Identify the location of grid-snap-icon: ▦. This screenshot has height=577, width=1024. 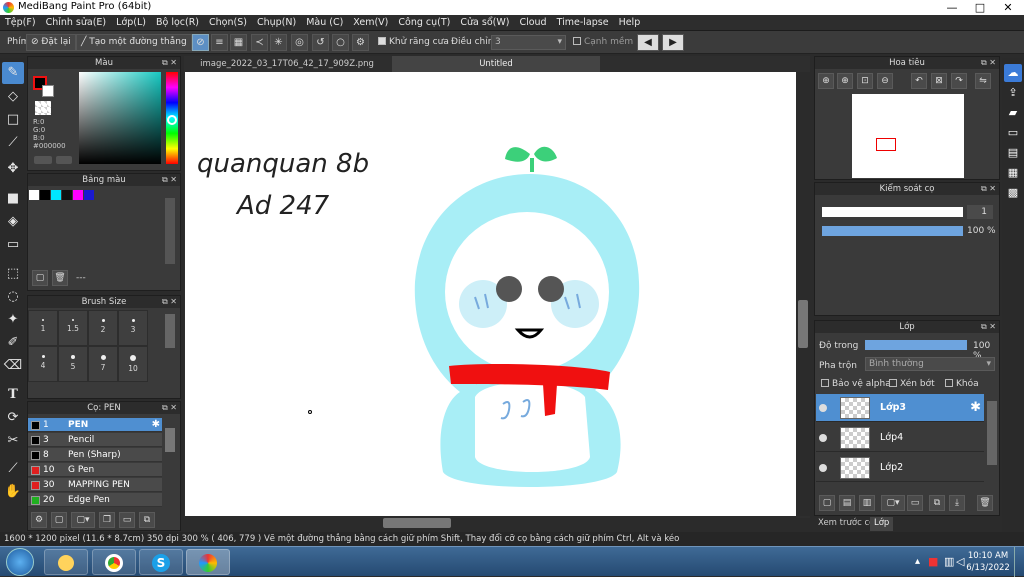
(238, 42).